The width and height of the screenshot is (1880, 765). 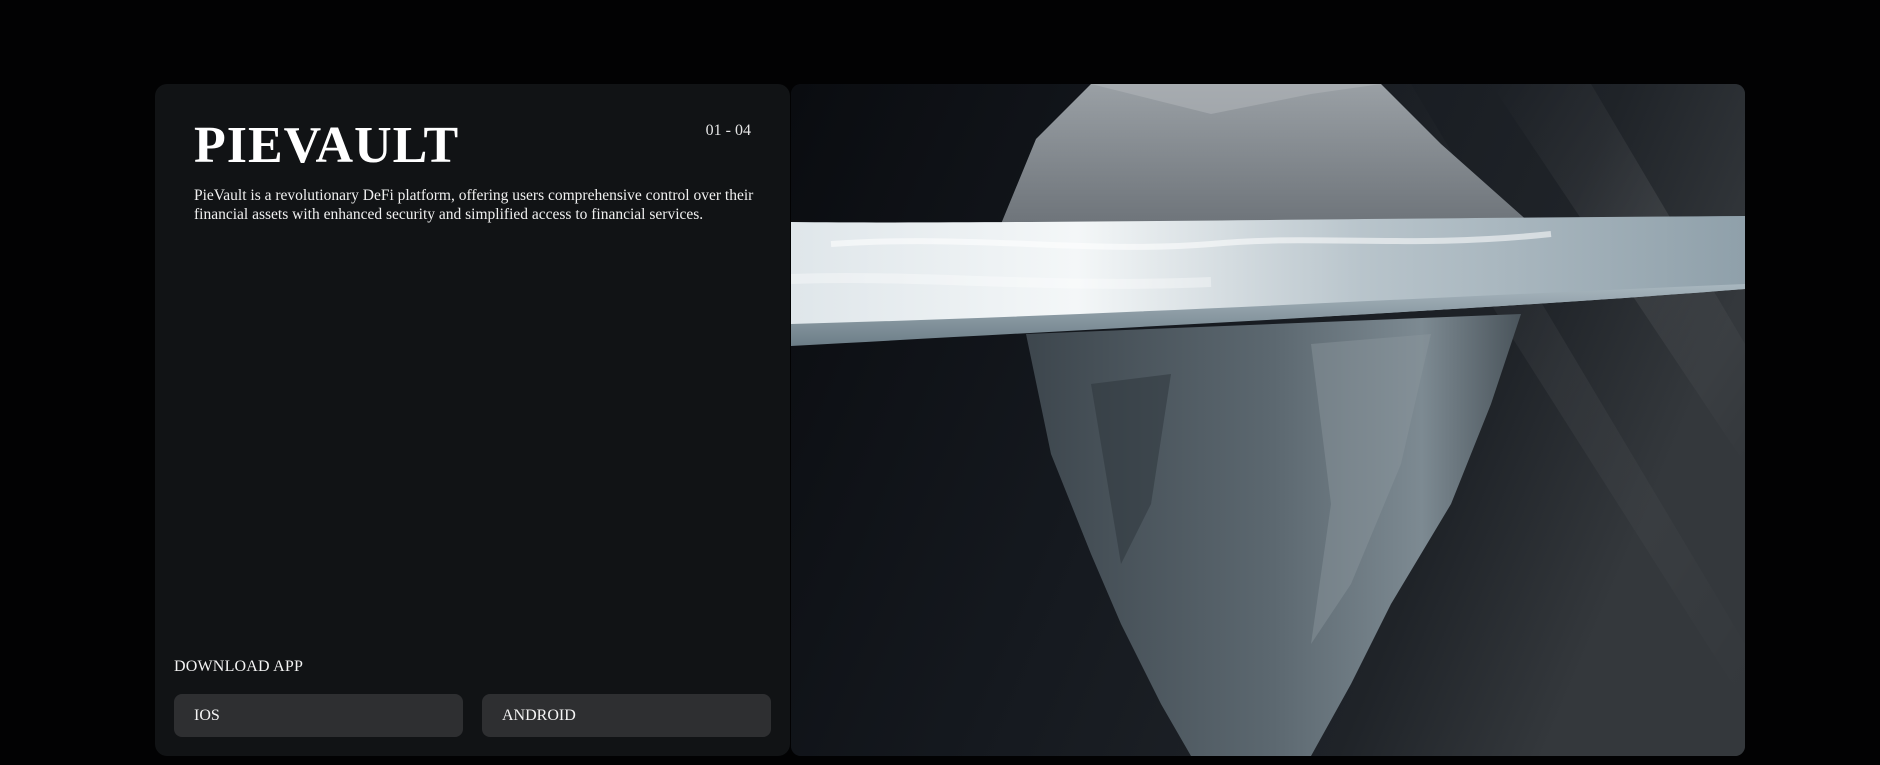 I want to click on android-download-button: ANDROID, so click(x=626, y=715).